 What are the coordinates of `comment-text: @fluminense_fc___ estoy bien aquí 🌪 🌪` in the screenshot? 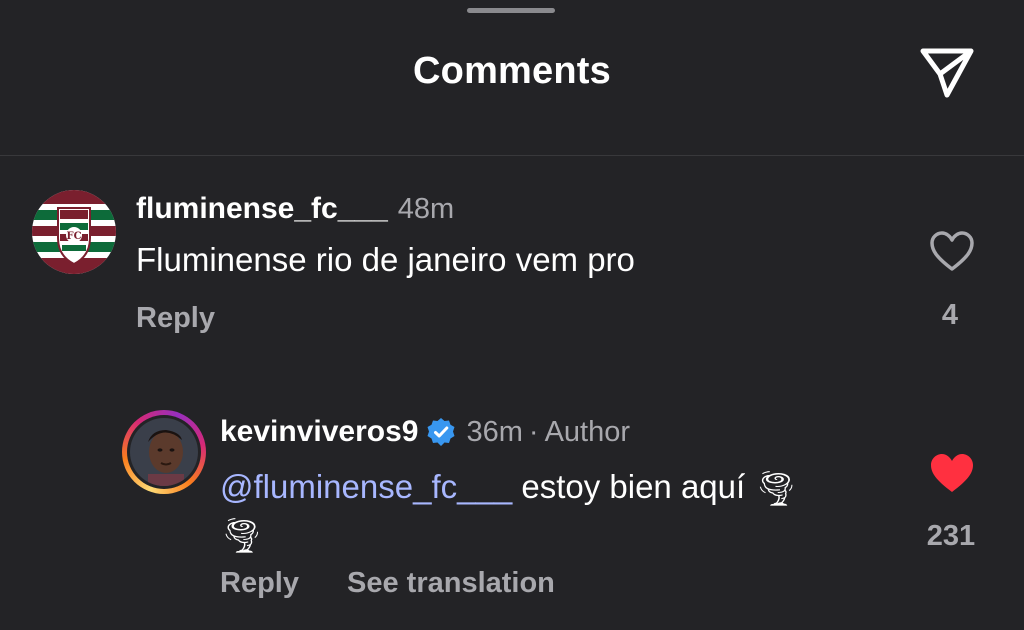 It's located at (560, 511).